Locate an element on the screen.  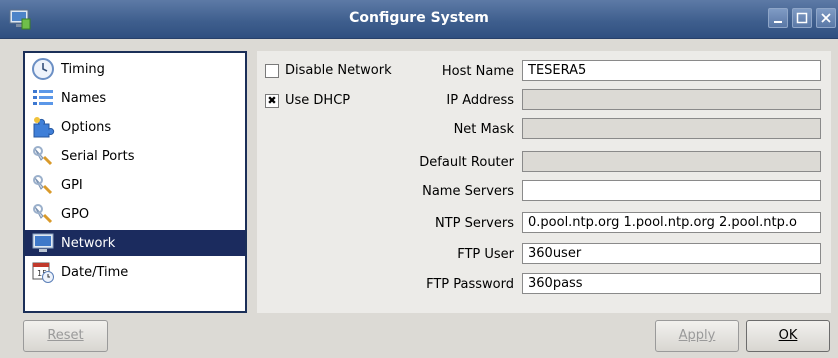
close-icon is located at coordinates (826, 18).